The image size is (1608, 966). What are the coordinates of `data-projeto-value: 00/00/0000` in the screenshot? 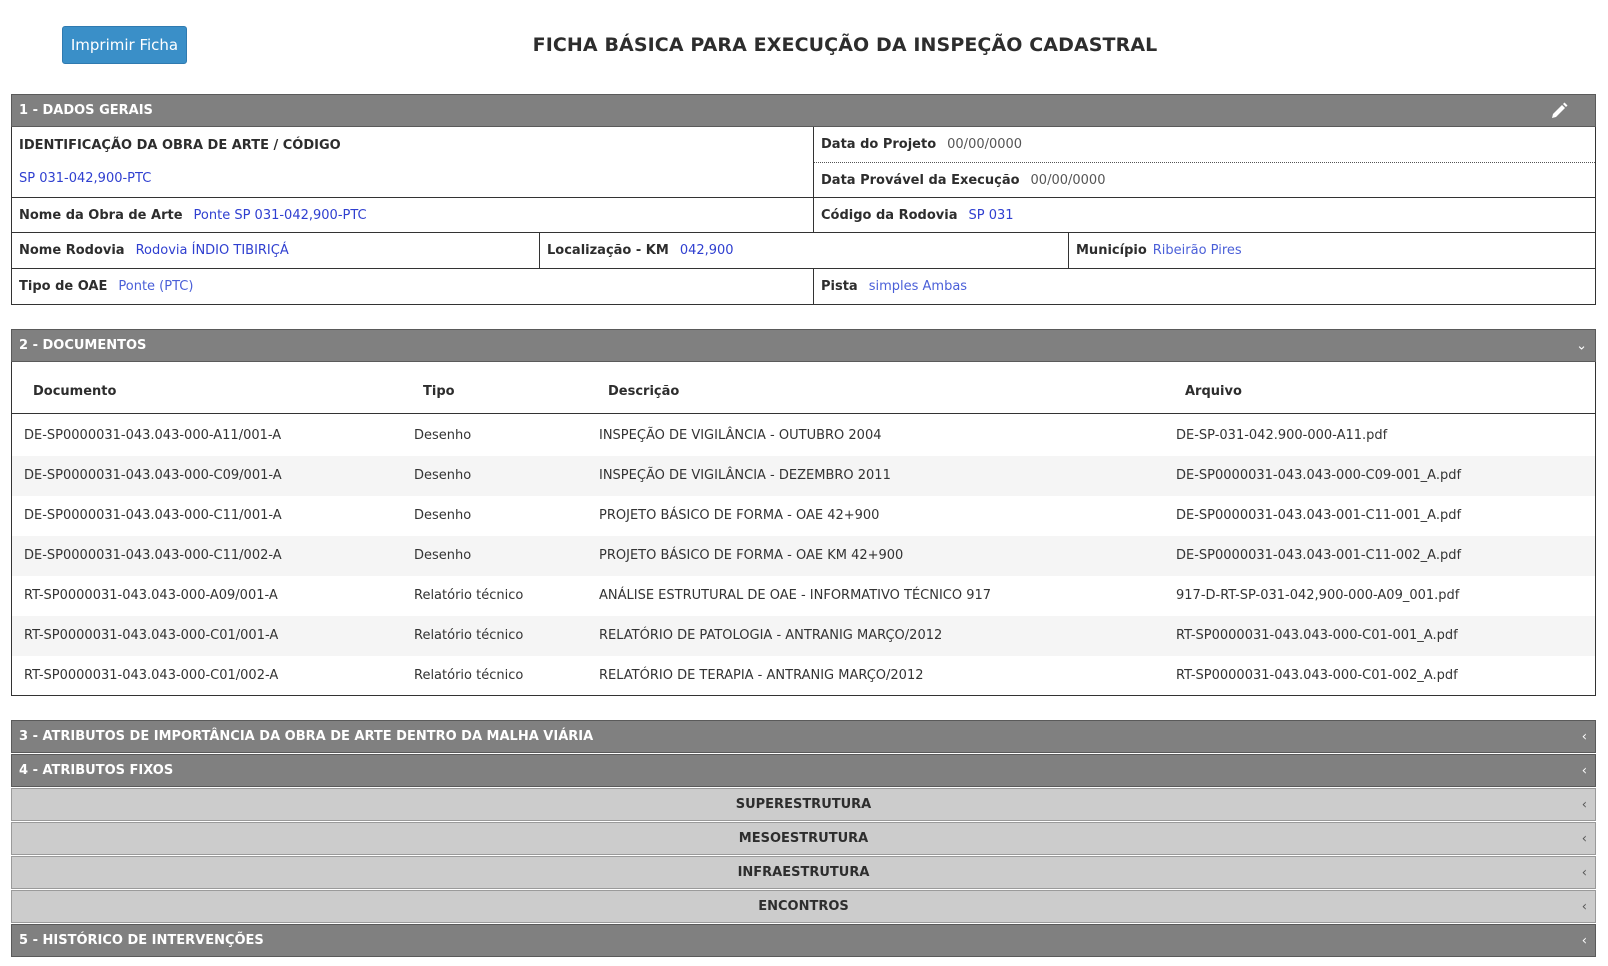 It's located at (985, 144).